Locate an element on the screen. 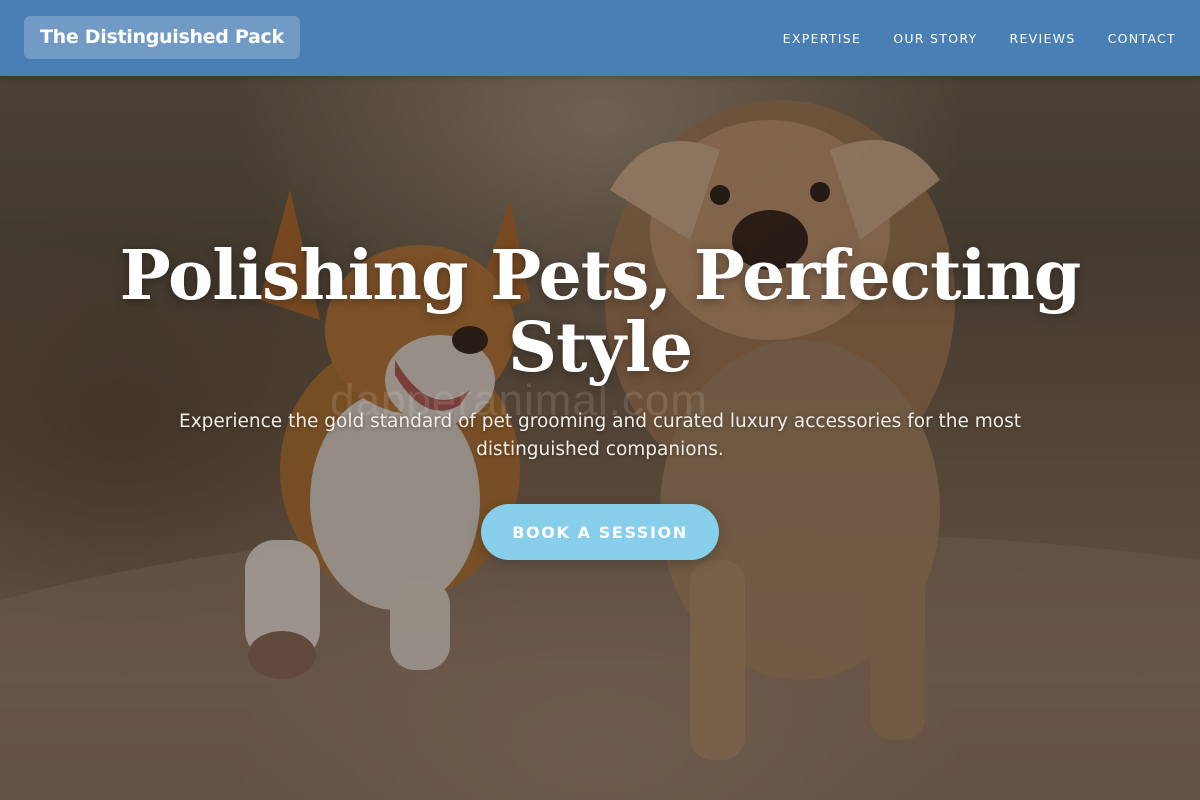 This screenshot has height=800, width=1200. brand-logo-link: The Distinguished Pack is located at coordinates (162, 37).